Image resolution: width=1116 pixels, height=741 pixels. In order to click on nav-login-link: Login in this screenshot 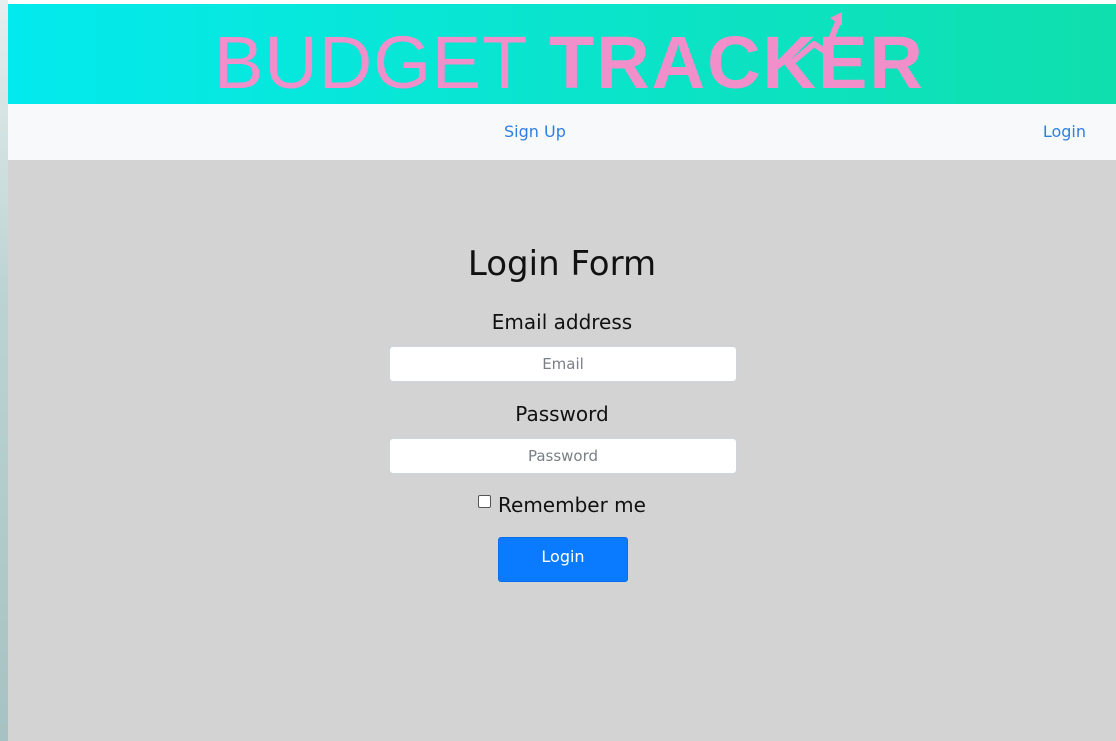, I will do `click(1064, 131)`.